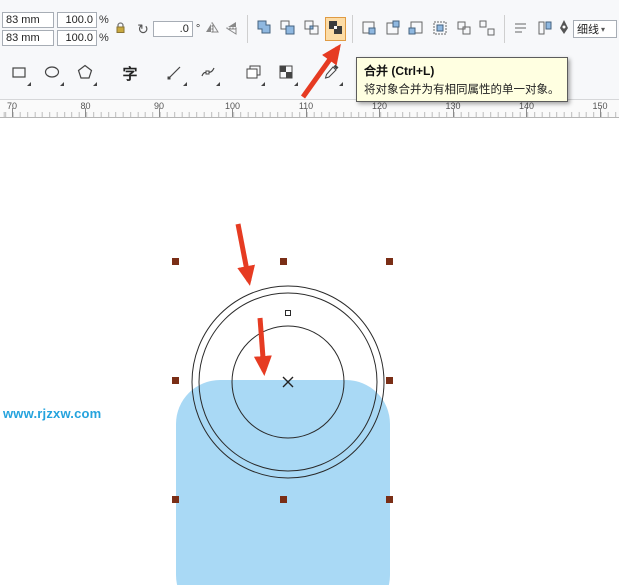  I want to click on front-minus-back-button, so click(392, 29).